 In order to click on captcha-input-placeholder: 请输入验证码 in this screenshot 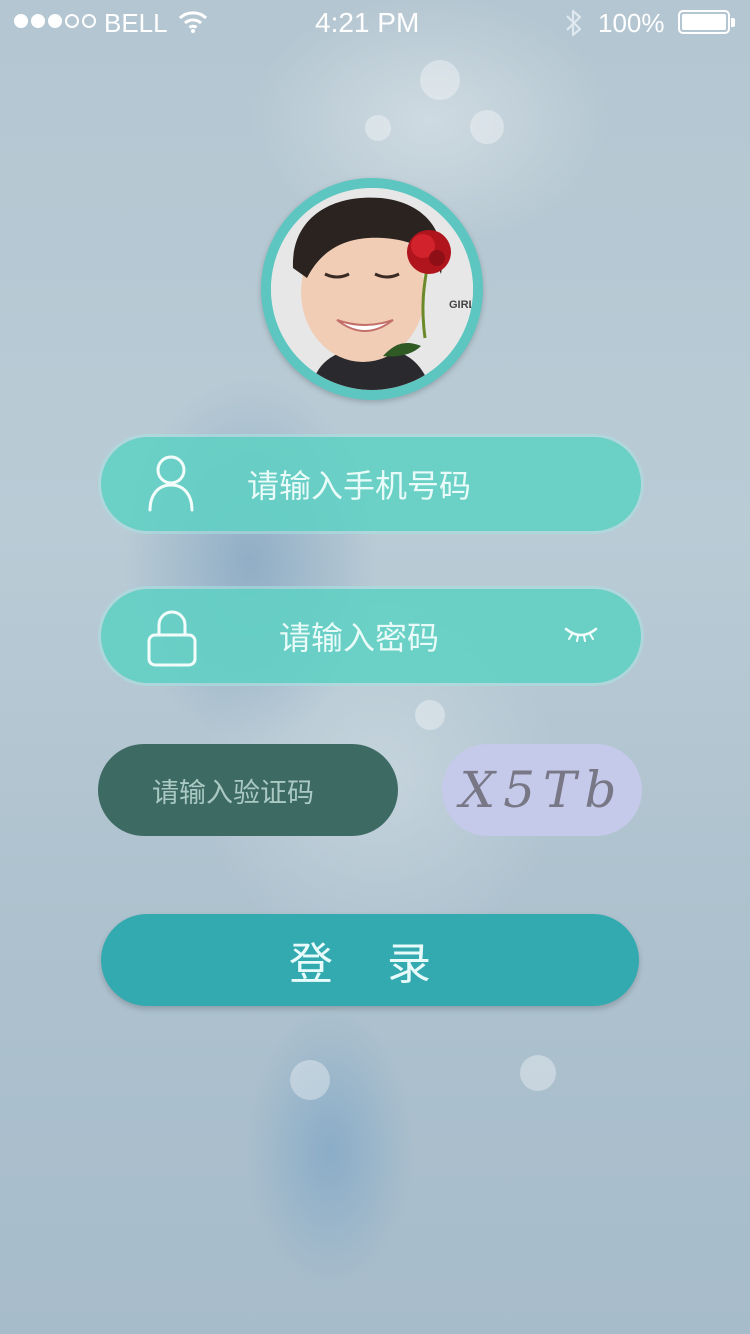, I will do `click(233, 793)`.